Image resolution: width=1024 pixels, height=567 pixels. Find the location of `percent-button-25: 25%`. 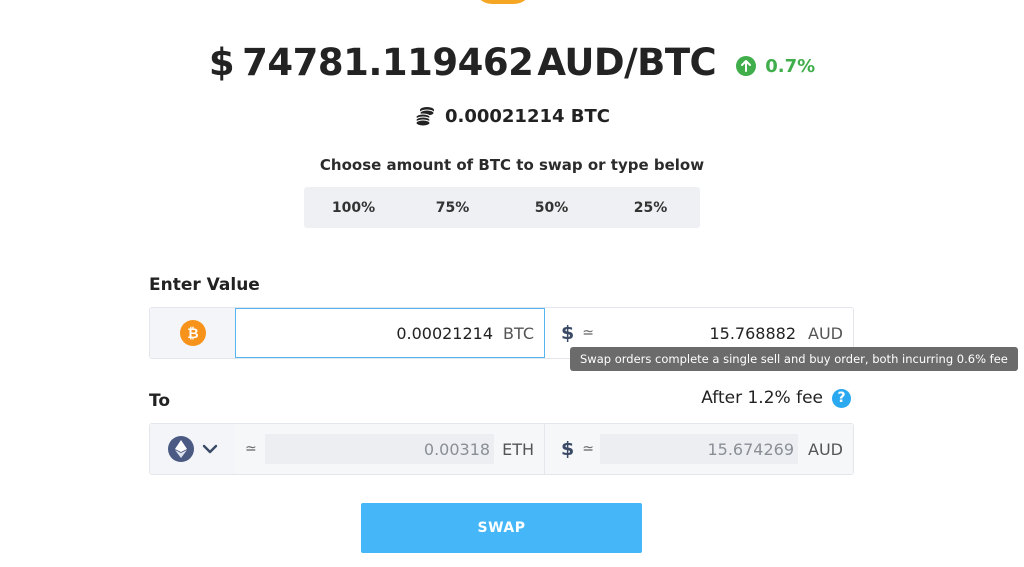

percent-button-25: 25% is located at coordinates (650, 207).